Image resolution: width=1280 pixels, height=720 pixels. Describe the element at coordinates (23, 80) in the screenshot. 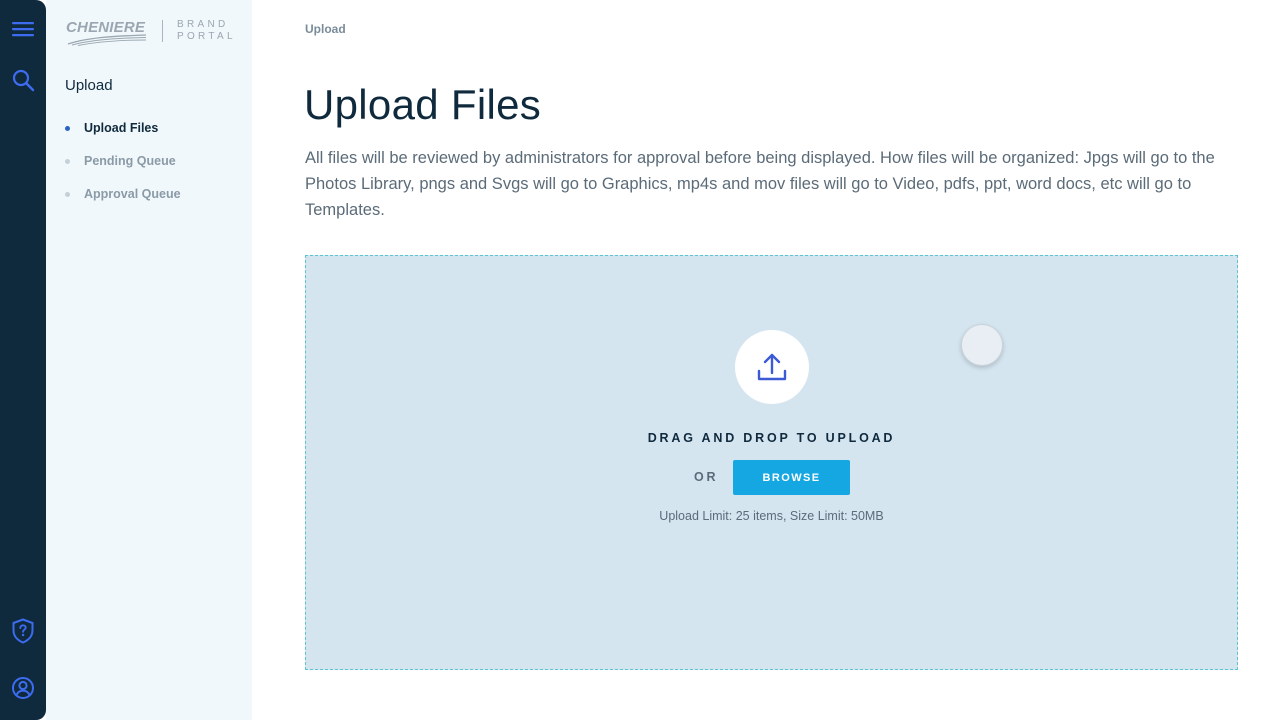

I see `search-icon` at that location.